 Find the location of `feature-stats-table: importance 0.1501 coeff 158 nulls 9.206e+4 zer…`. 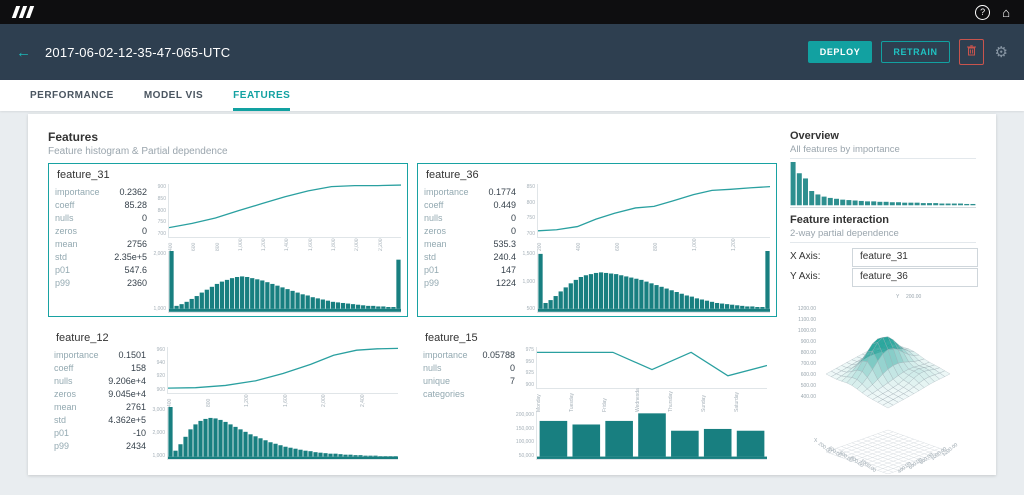

feature-stats-table: importance 0.1501 coeff 158 nulls 9.206e+4 zer… is located at coordinates (100, 403).